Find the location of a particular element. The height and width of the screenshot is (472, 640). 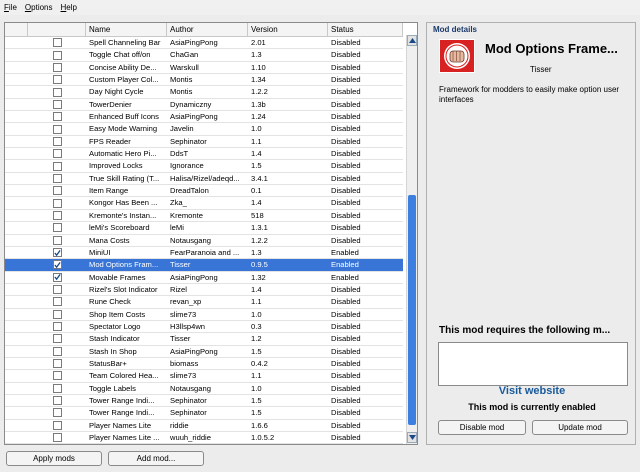

table-row: MiniUI FearParanoia and ... 1.3 Enabled is located at coordinates (204, 253).